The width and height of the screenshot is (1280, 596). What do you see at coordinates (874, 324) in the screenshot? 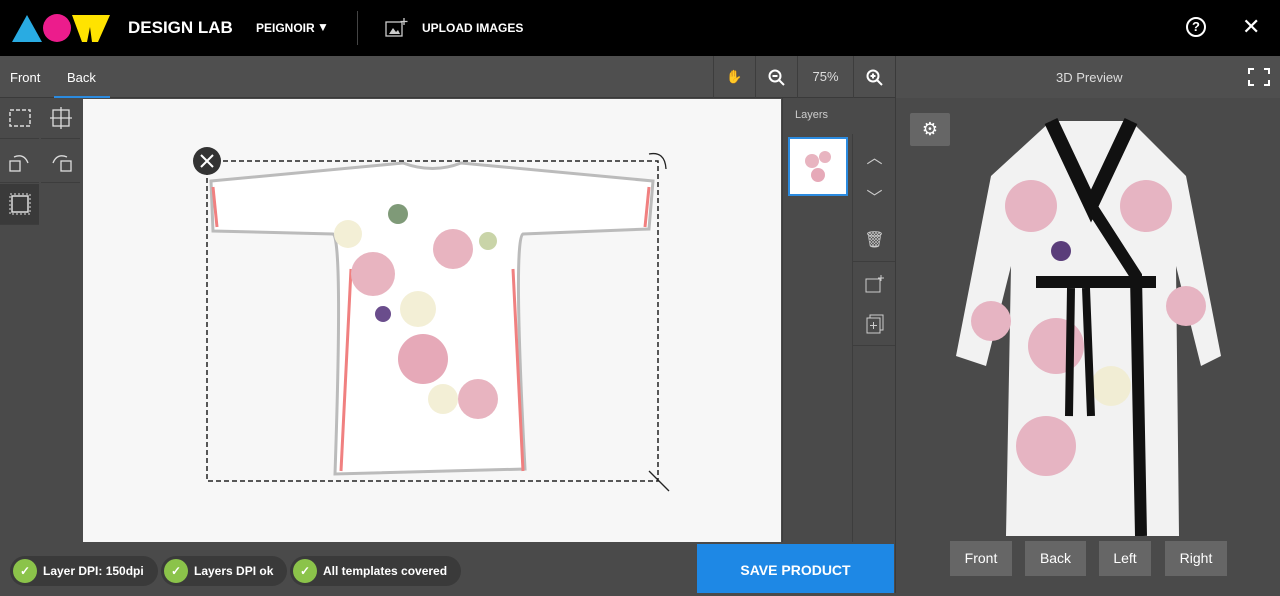
I see `duplicate-layer-icon` at bounding box center [874, 324].